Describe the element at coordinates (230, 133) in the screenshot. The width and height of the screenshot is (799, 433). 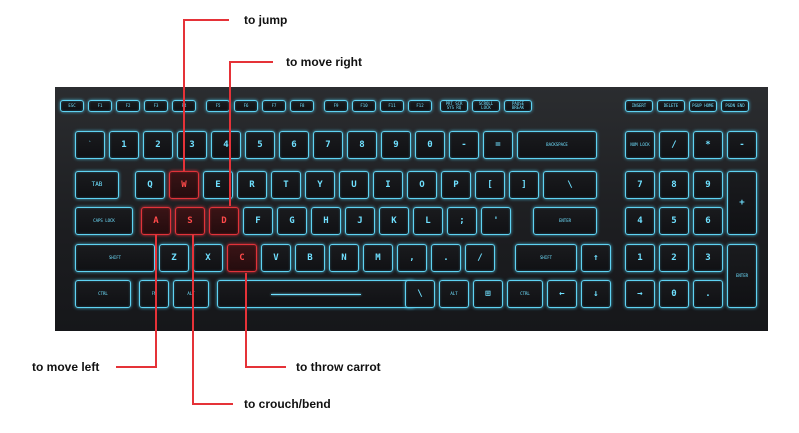
I see `callout-move-right-v` at that location.